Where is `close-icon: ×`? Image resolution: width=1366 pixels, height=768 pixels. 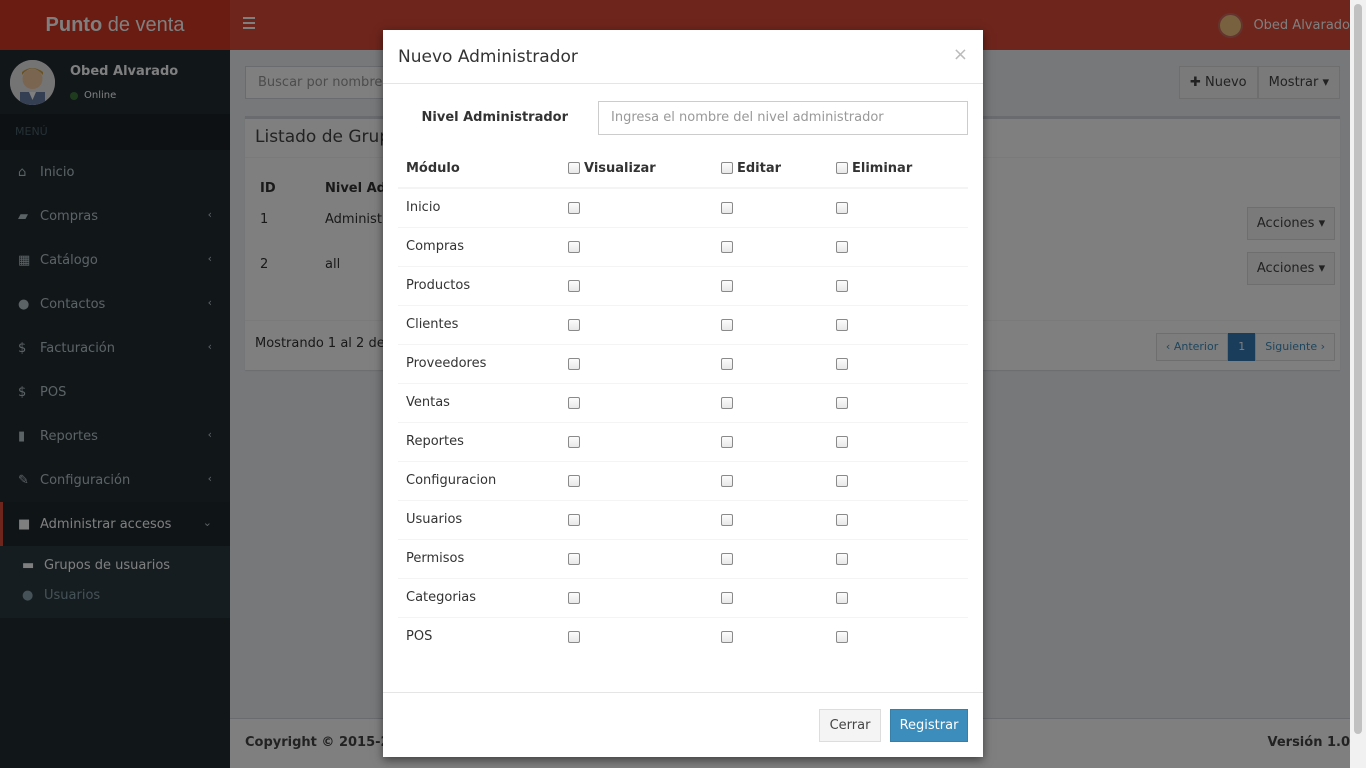
close-icon: × is located at coordinates (960, 54).